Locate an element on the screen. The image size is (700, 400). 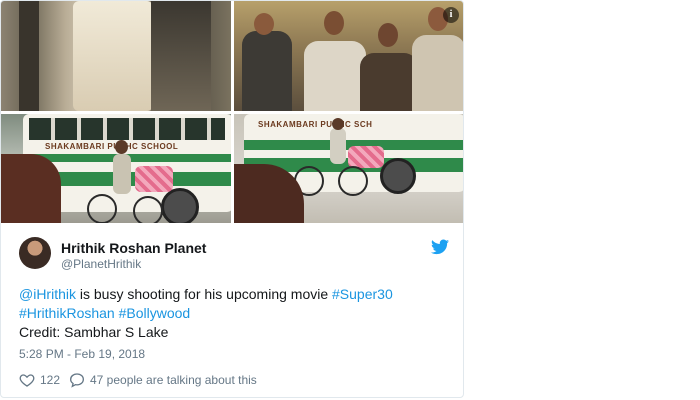
info-icon: i is located at coordinates (451, 15).